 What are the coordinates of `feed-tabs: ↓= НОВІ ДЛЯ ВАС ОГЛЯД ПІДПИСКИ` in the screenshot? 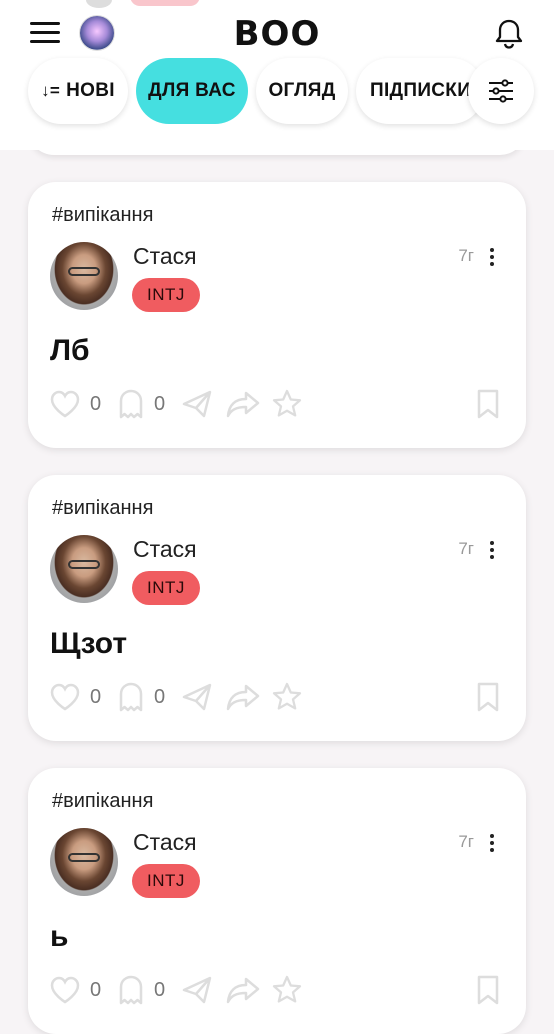 It's located at (288, 93).